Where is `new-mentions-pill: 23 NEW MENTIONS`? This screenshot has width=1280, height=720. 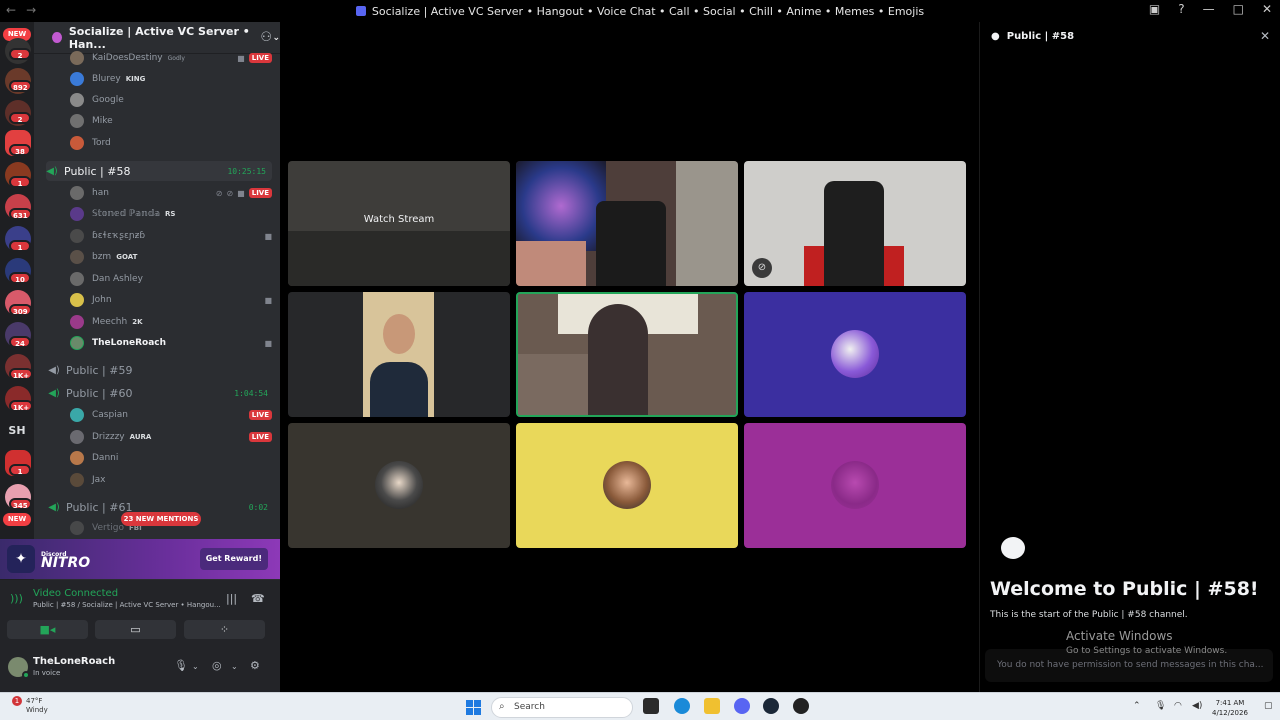 new-mentions-pill: 23 NEW MENTIONS is located at coordinates (161, 519).